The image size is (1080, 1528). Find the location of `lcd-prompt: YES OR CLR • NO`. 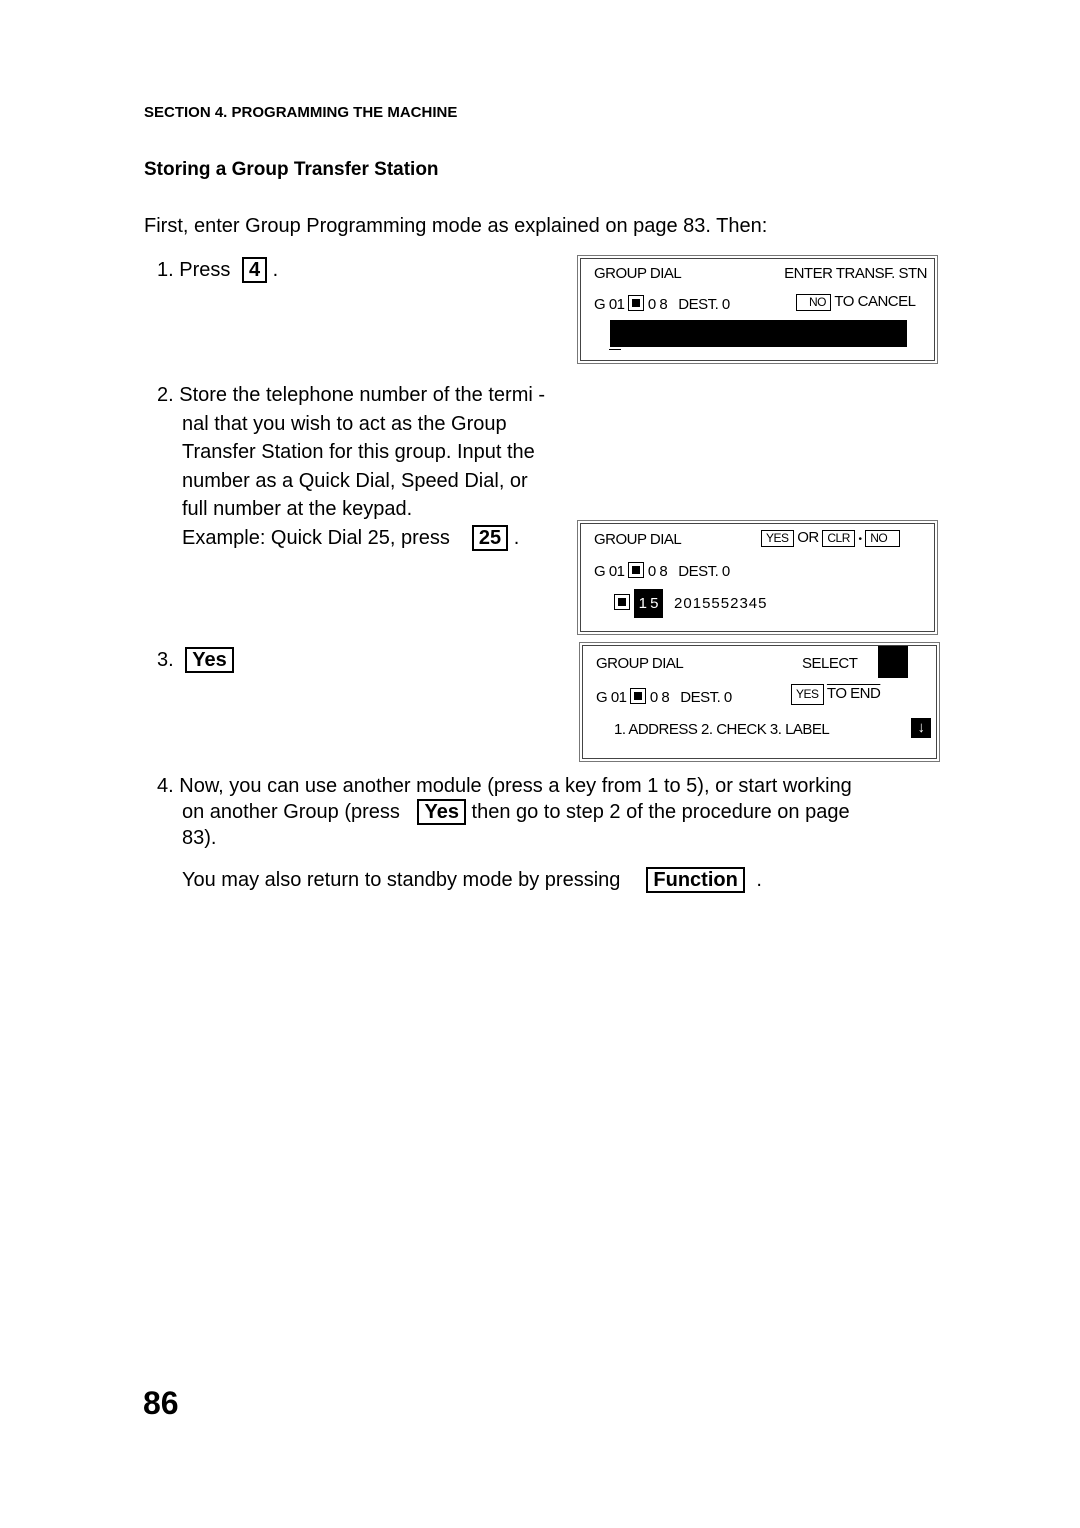

lcd-prompt: YES OR CLR • NO is located at coordinates (831, 538).